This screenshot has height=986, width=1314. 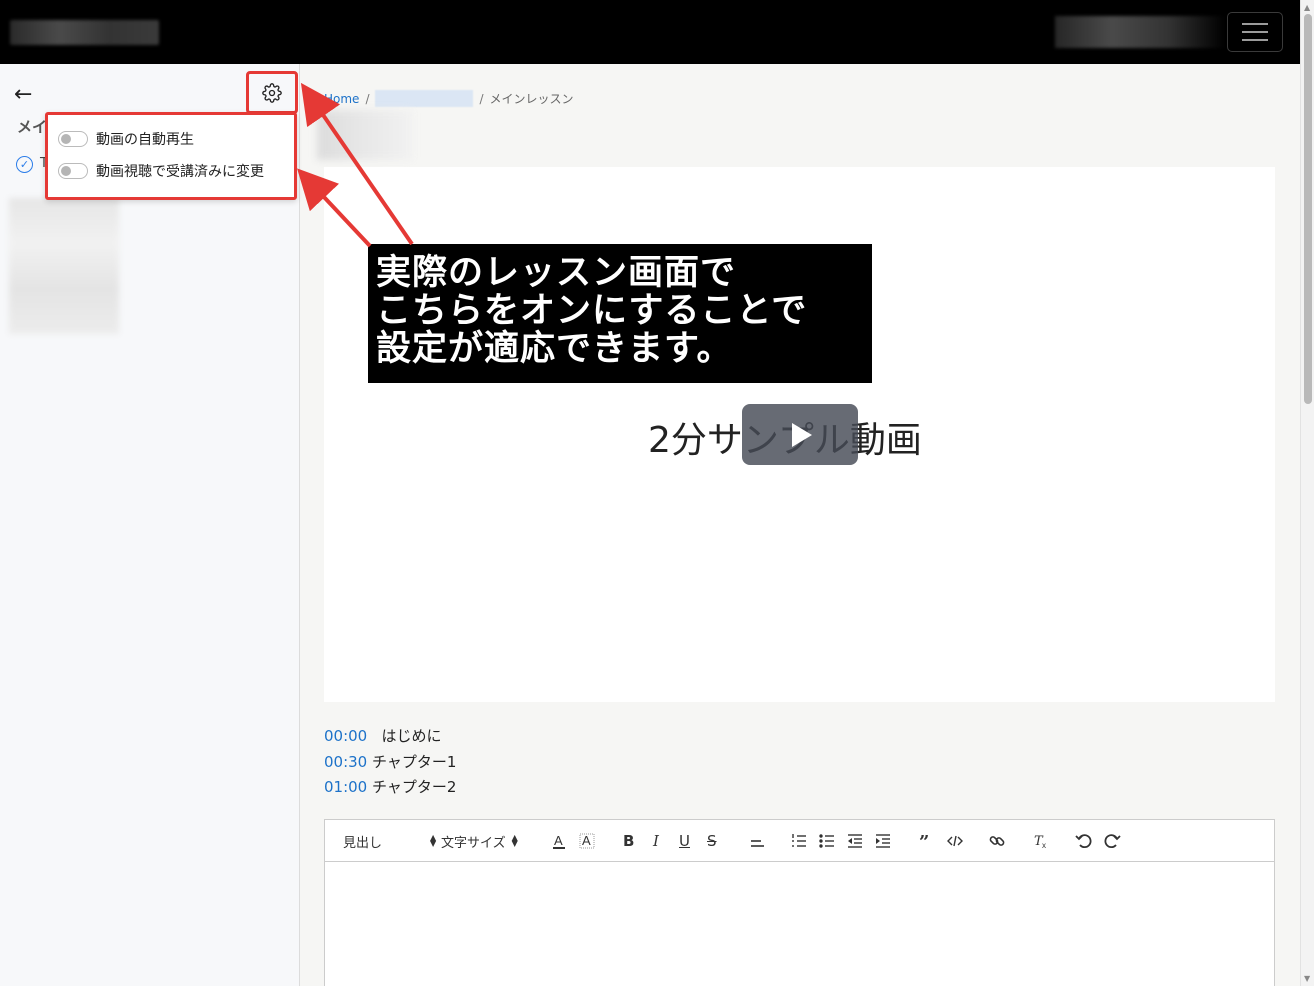 What do you see at coordinates (656, 841) in the screenshot?
I see `italic-button: I` at bounding box center [656, 841].